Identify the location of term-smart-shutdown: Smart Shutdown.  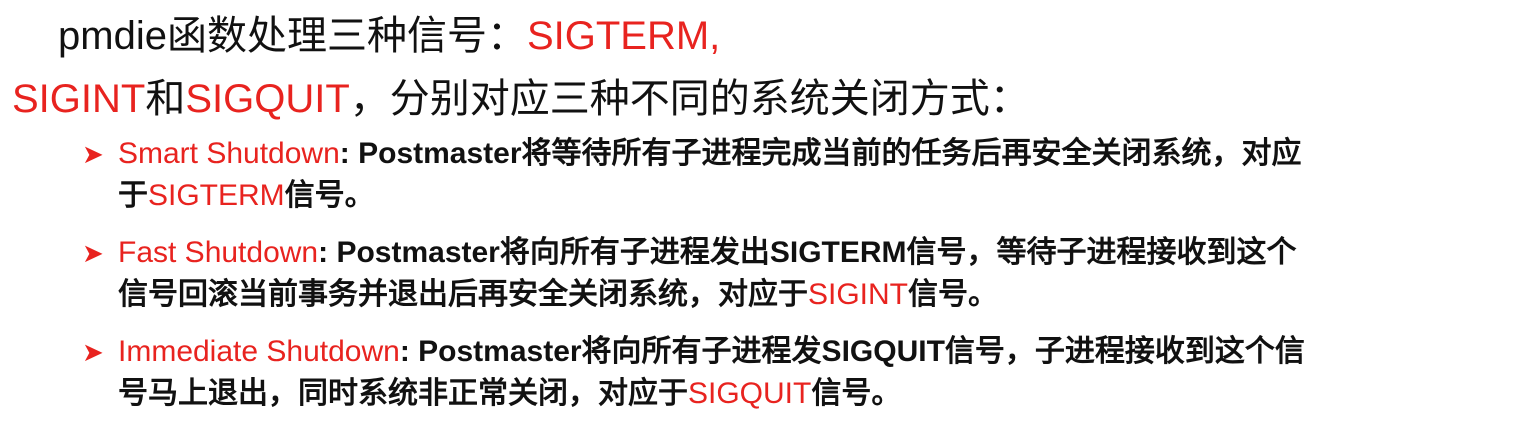
(229, 153).